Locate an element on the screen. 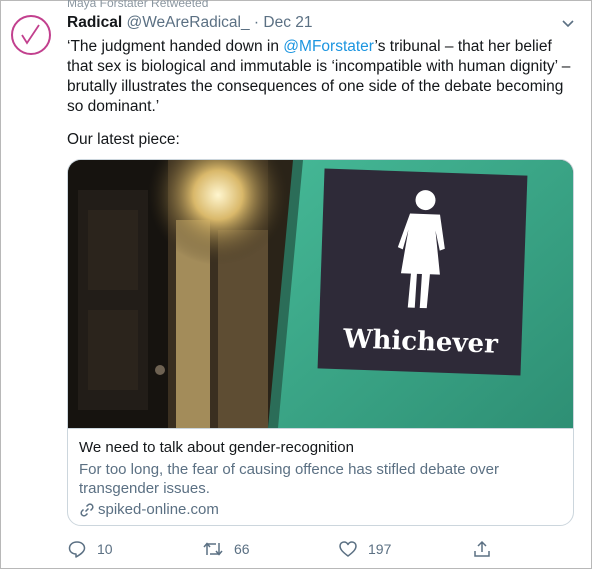  more-options-icon is located at coordinates (568, 23).